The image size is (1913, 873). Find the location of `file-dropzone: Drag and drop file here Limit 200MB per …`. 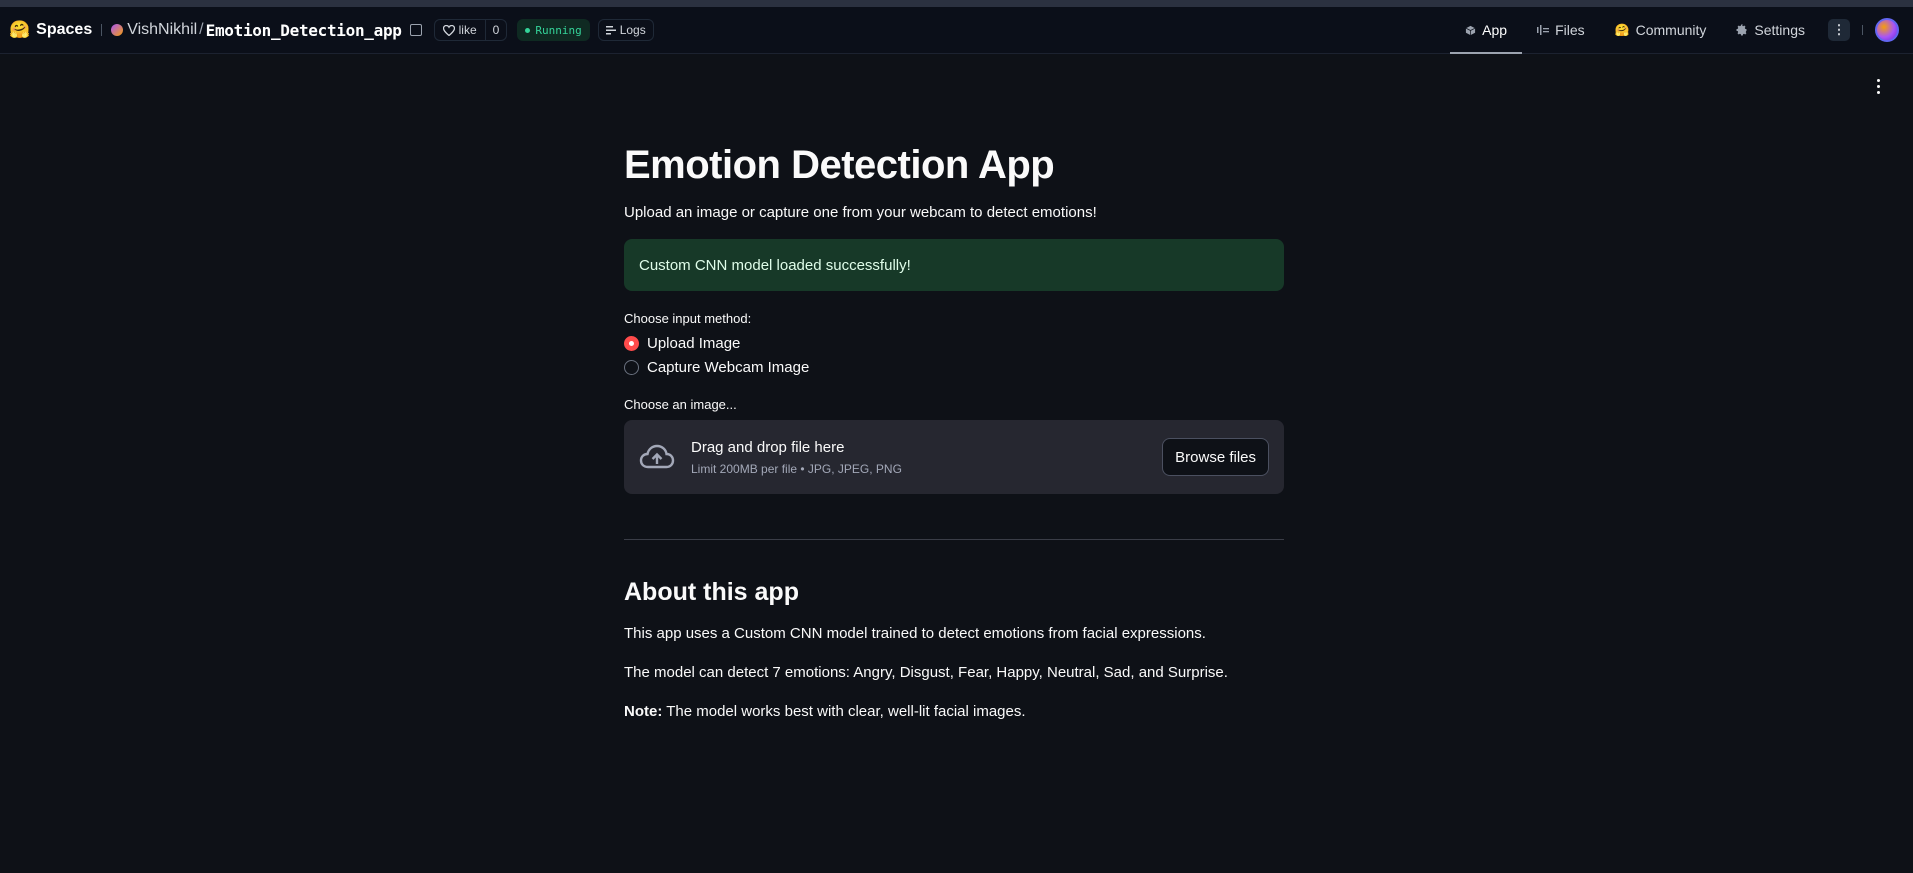

file-dropzone: Drag and drop file here Limit 200MB per … is located at coordinates (954, 457).